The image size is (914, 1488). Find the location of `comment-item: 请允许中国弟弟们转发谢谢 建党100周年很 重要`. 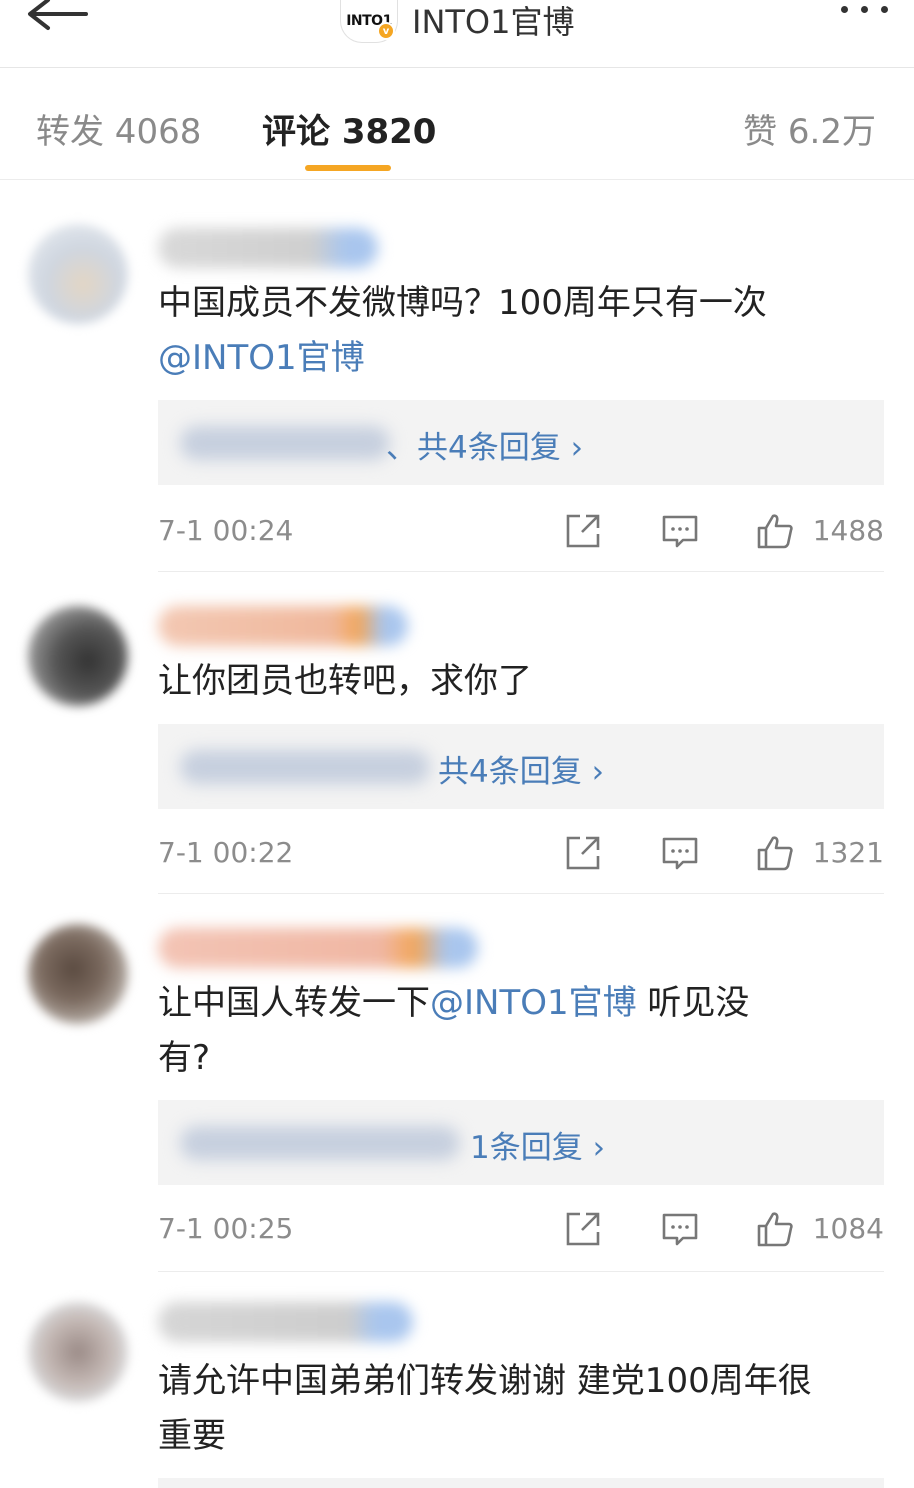

comment-item: 请允许中国弟弟们转发谢谢 建党100周年很 重要 is located at coordinates (457, 1380).